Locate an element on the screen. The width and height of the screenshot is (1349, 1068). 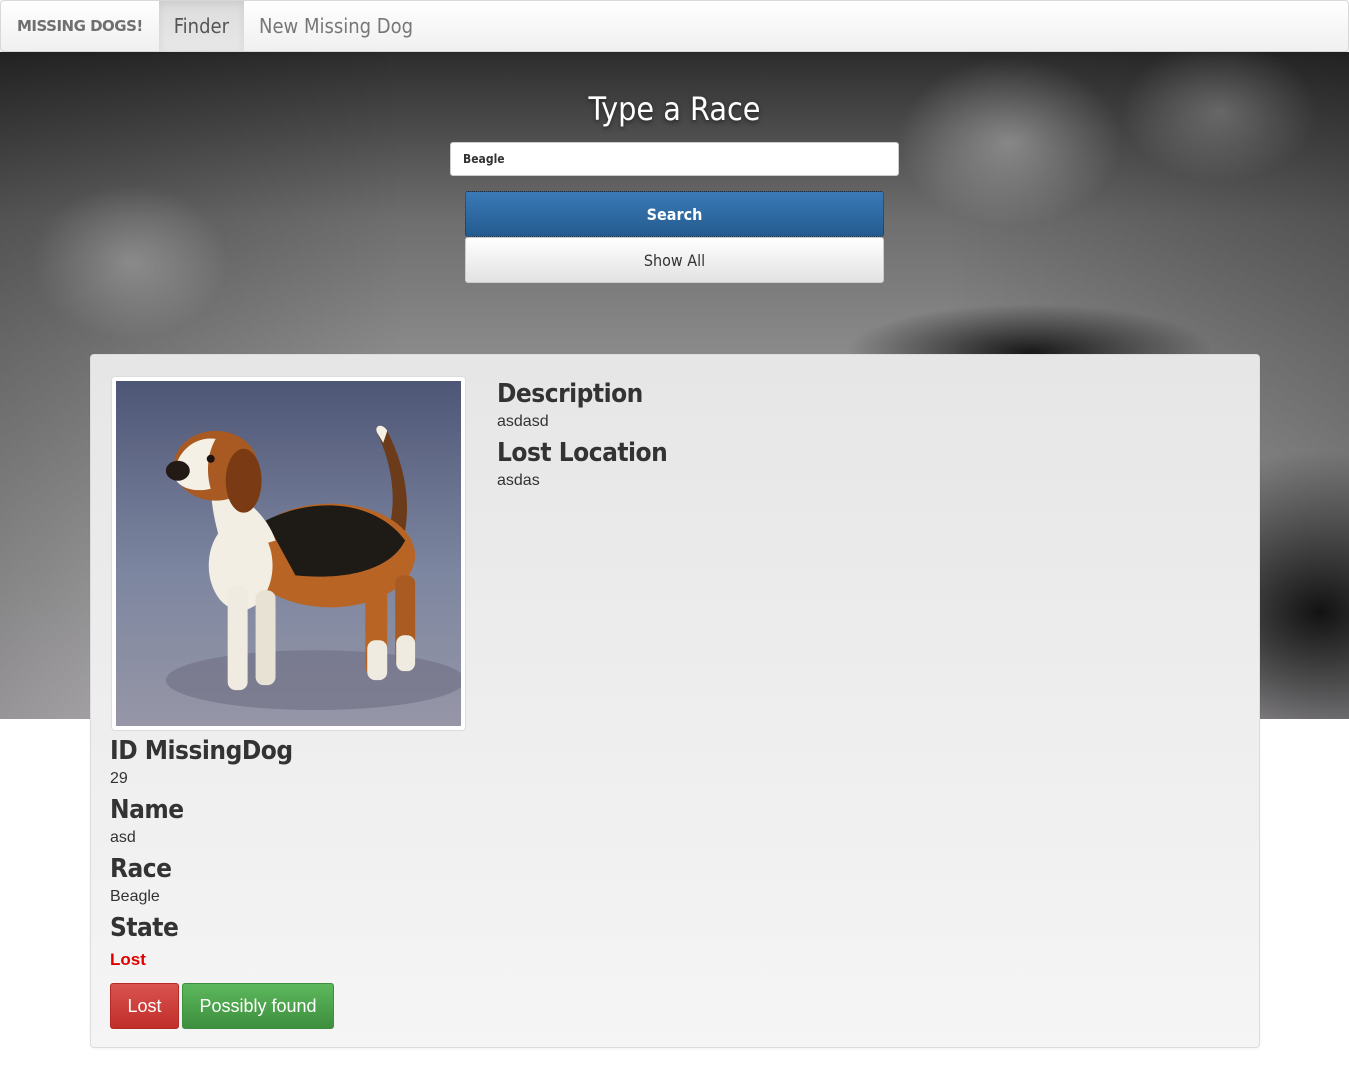
search-input-value: Beagle is located at coordinates (484, 159).